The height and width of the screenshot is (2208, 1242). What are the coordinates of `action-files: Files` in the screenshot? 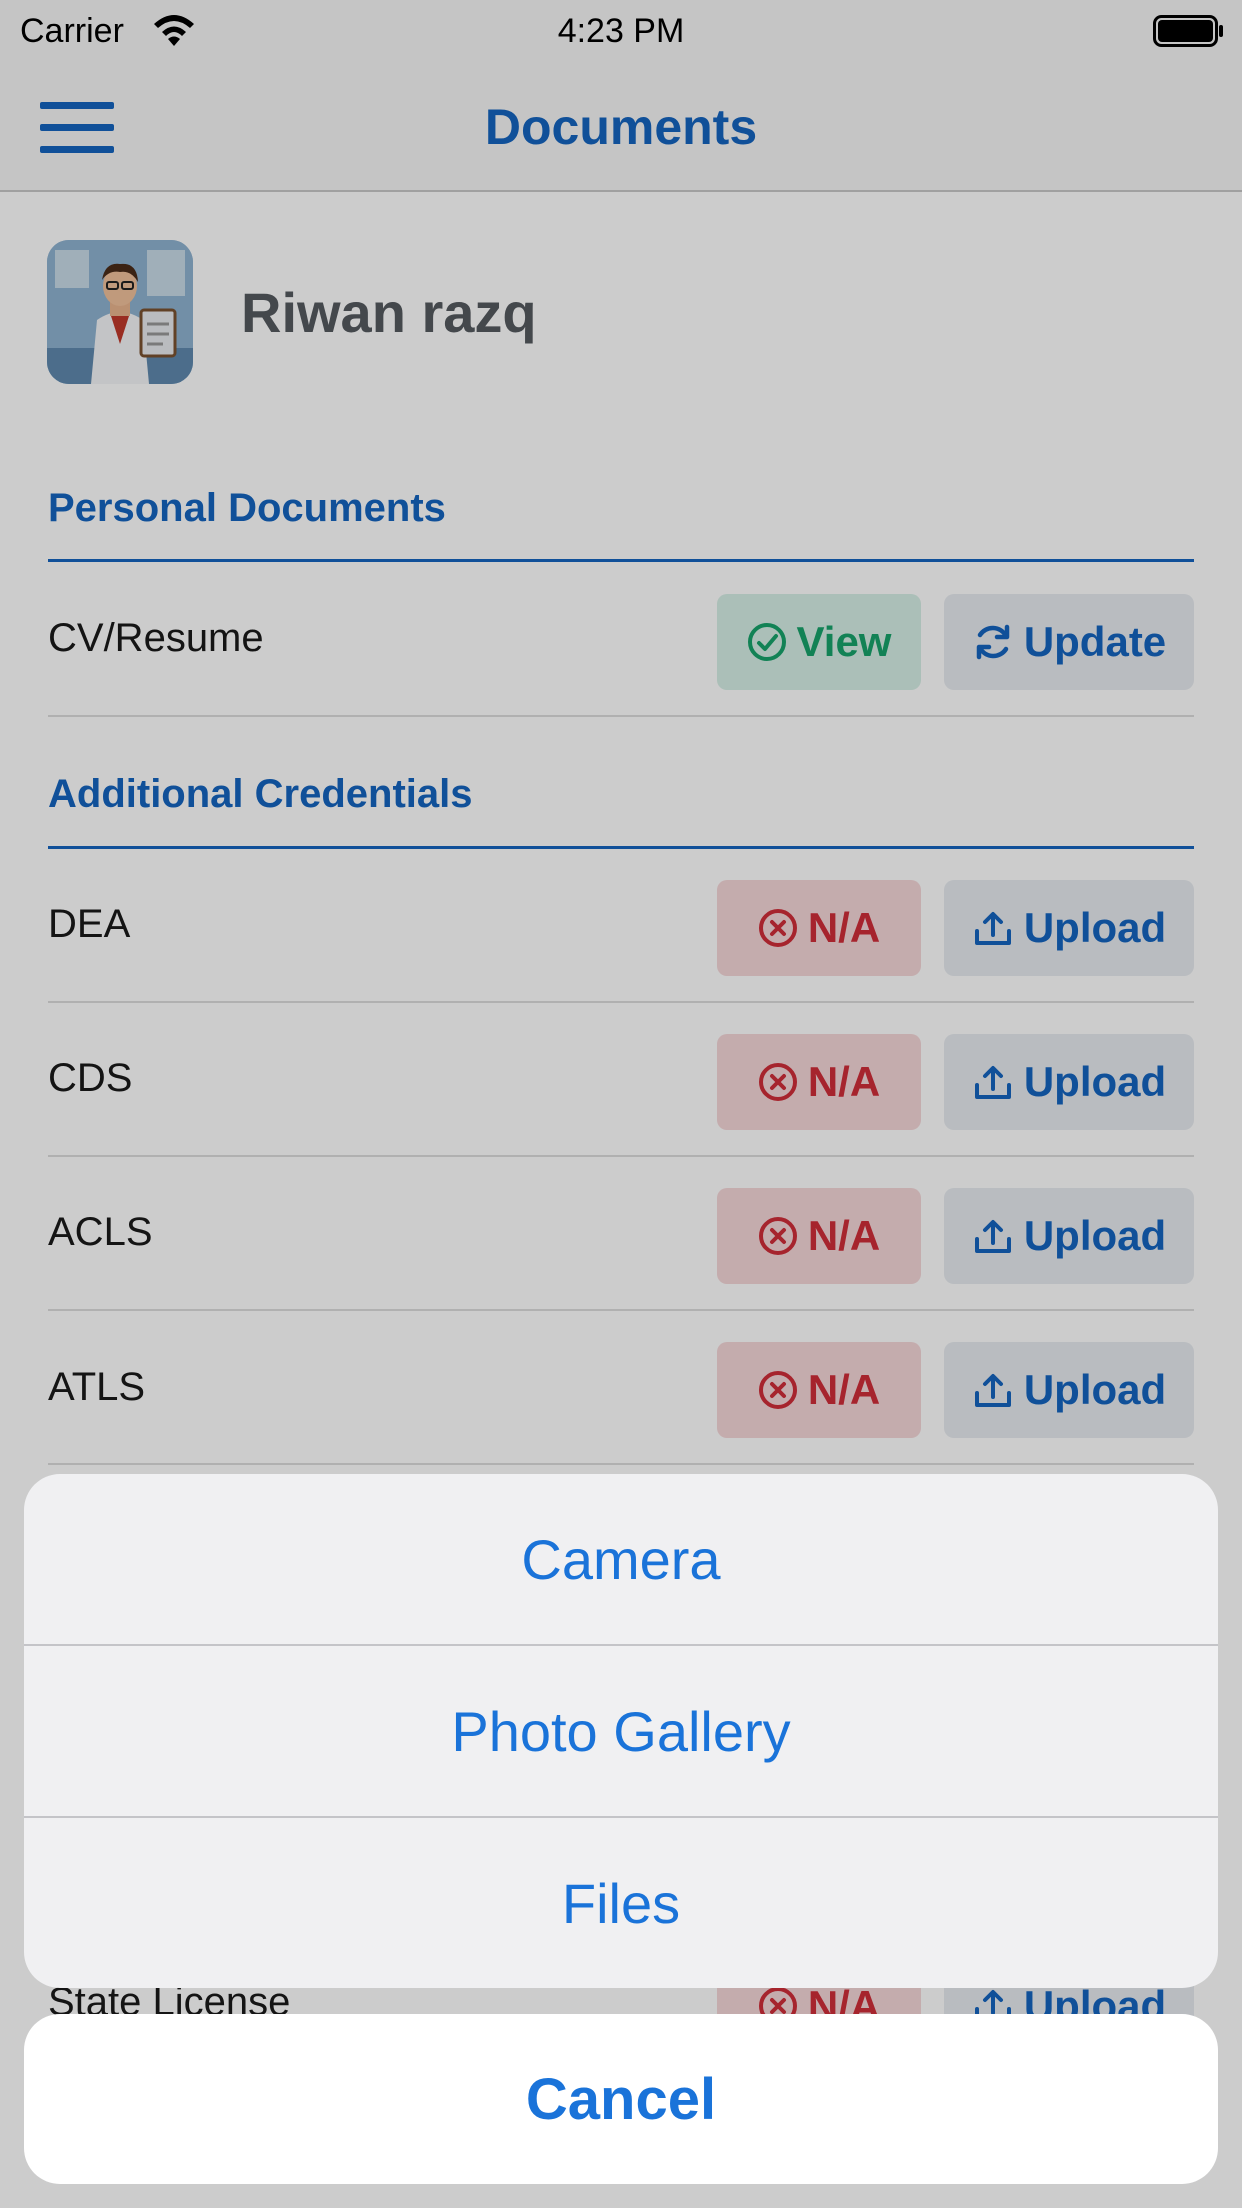 It's located at (621, 1903).